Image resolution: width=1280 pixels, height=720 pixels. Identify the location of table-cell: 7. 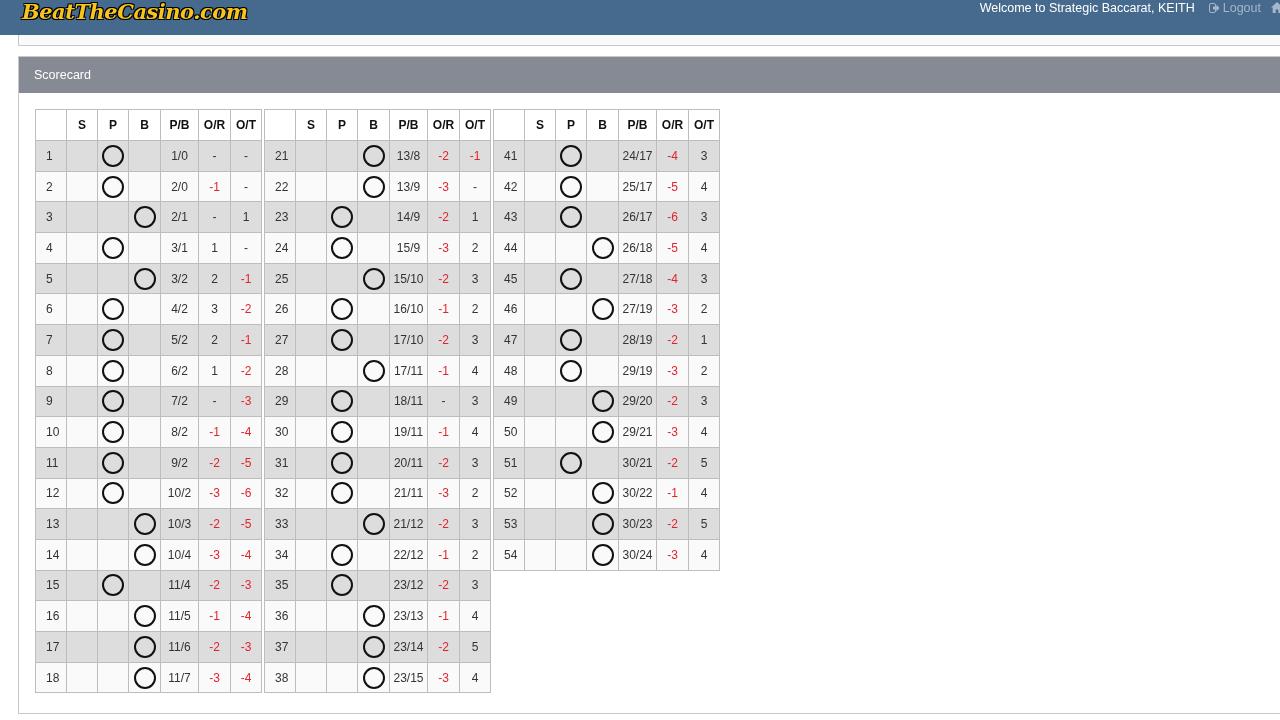
(51, 340).